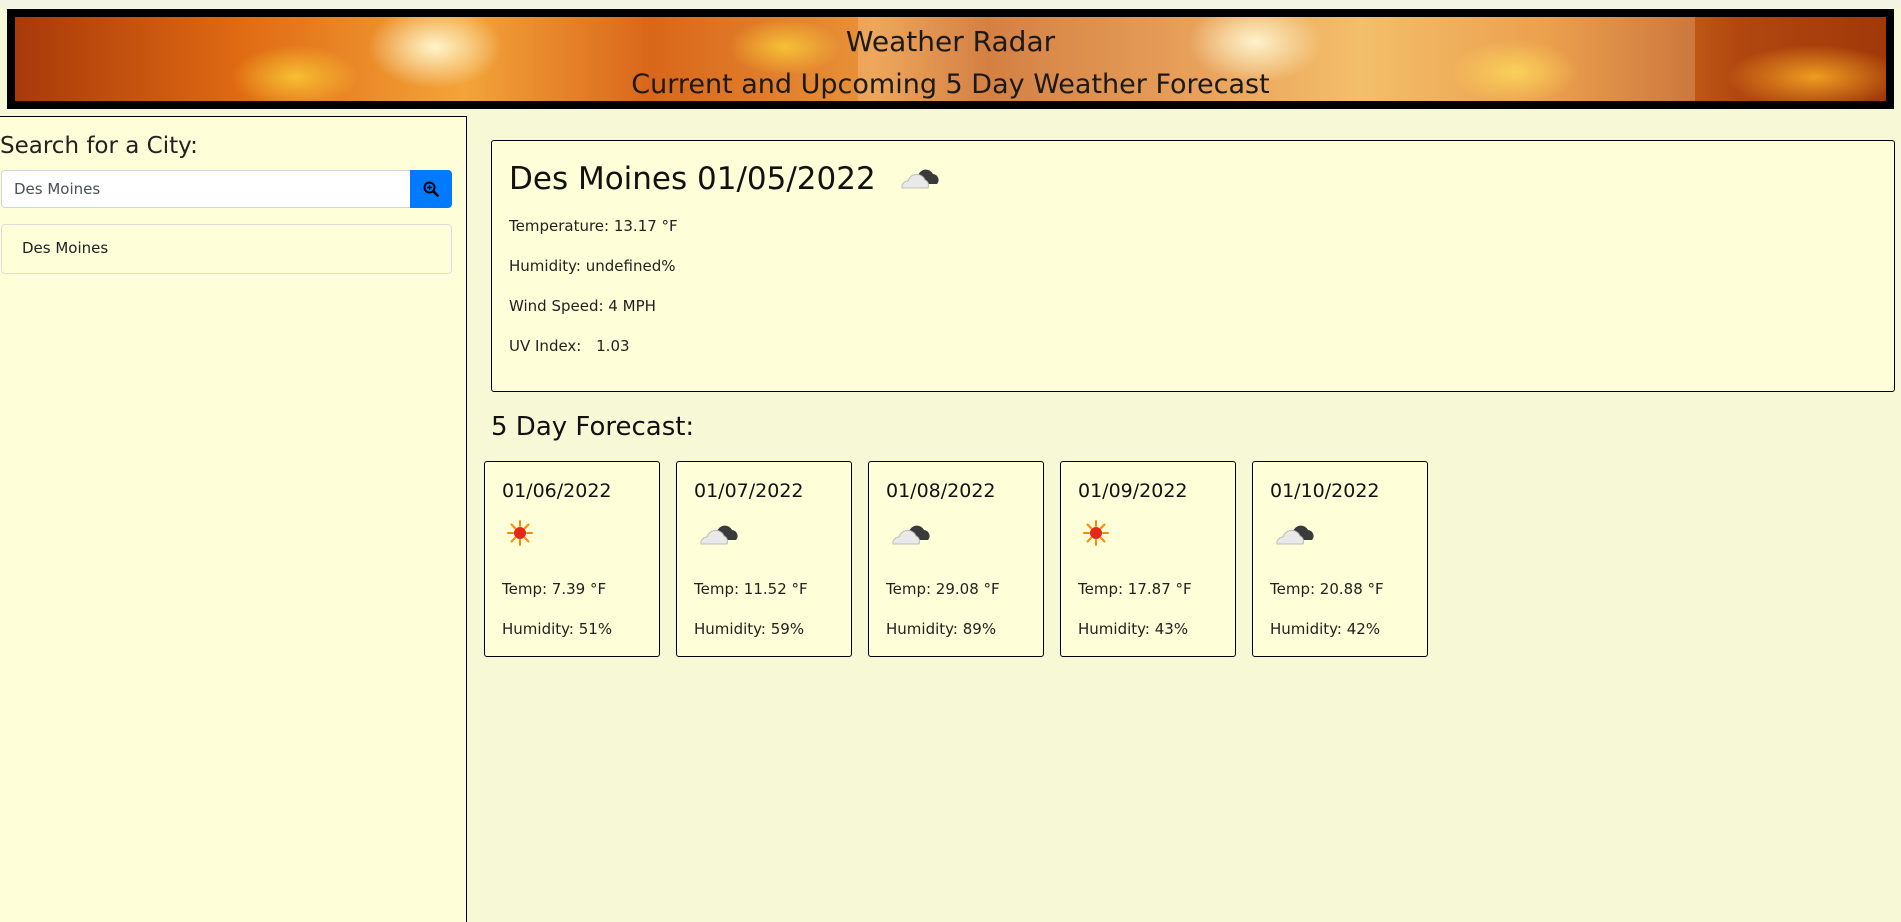 This screenshot has height=922, width=1901. What do you see at coordinates (226, 249) in the screenshot?
I see `history-item-des-moines: Des Moines` at bounding box center [226, 249].